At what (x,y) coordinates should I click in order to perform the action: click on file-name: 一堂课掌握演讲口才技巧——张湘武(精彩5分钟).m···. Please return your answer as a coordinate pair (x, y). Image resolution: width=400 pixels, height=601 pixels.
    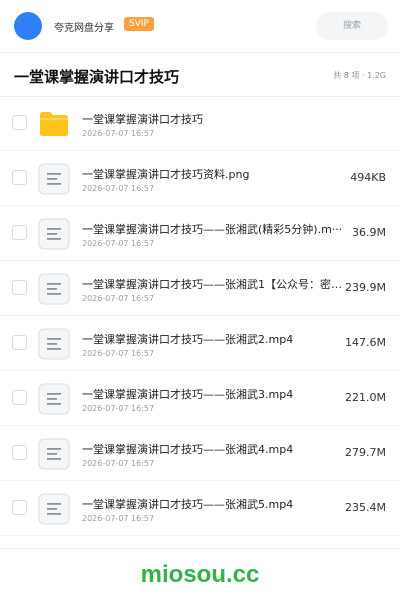
    Looking at the image, I should click on (212, 229).